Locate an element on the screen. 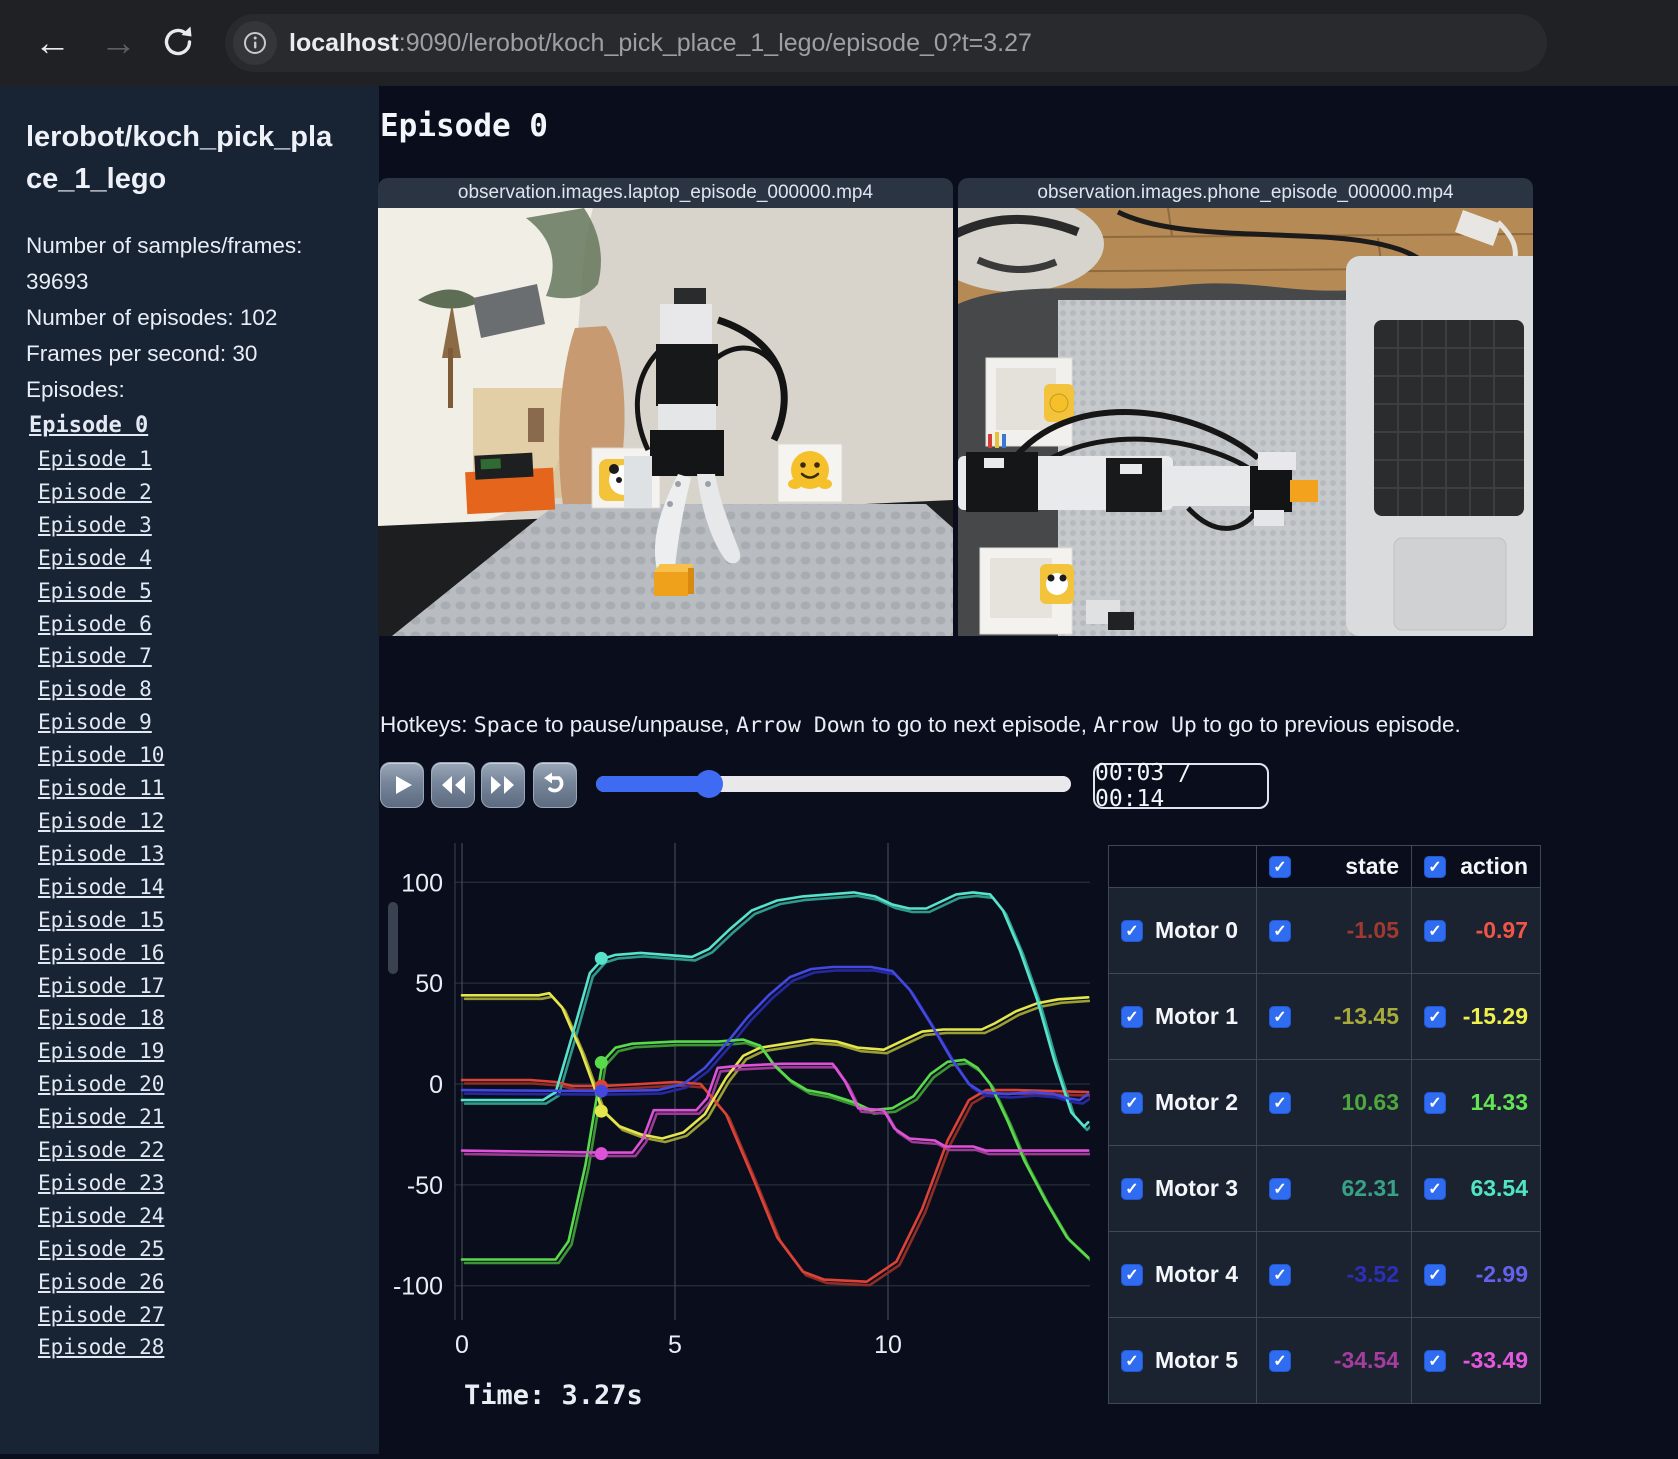 This screenshot has height=1459, width=1678. sidebar-episode-link-5: Episode 5 is located at coordinates (208, 591).